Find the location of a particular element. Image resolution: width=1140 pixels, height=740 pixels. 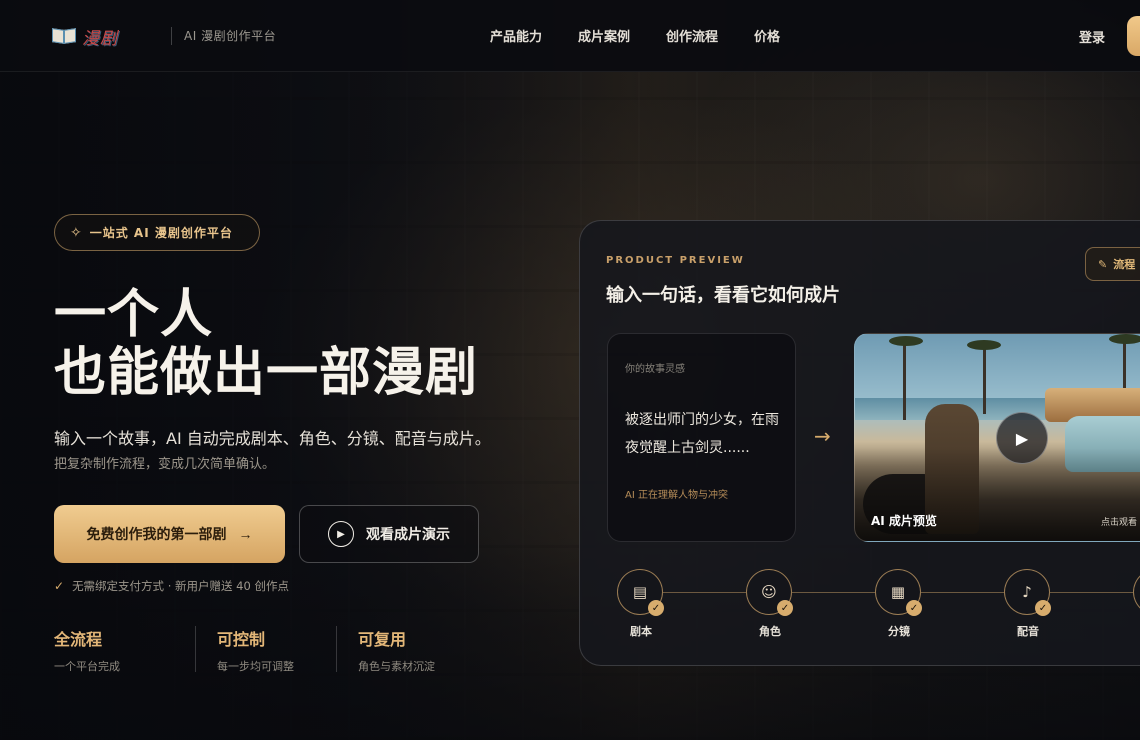

magic-wand-icon: ✎ is located at coordinates (1103, 264).